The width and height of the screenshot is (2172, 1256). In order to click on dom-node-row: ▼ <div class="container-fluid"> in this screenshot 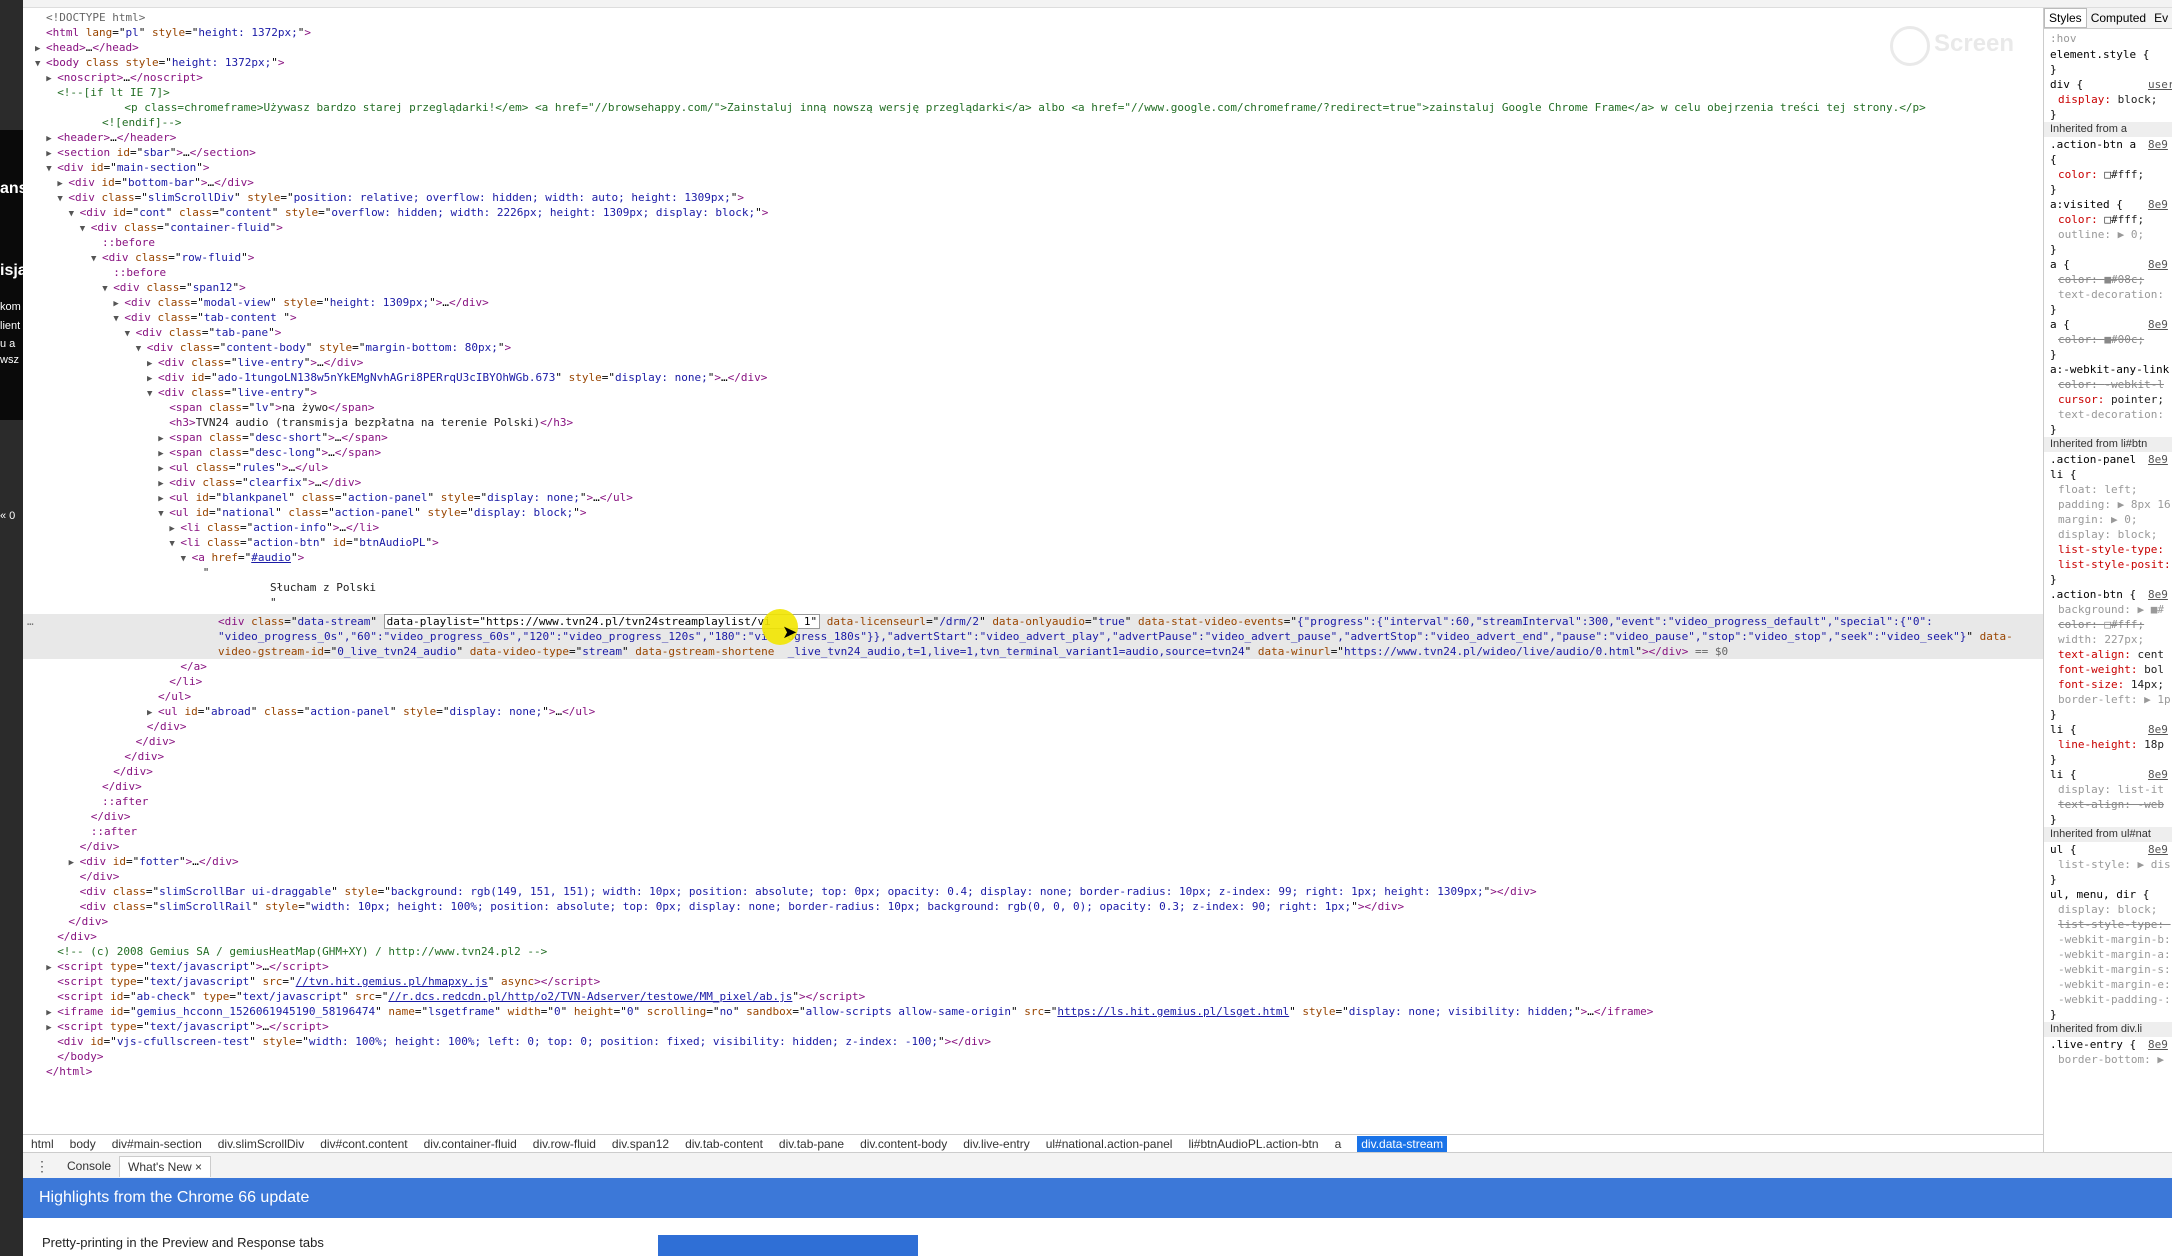, I will do `click(1033, 227)`.